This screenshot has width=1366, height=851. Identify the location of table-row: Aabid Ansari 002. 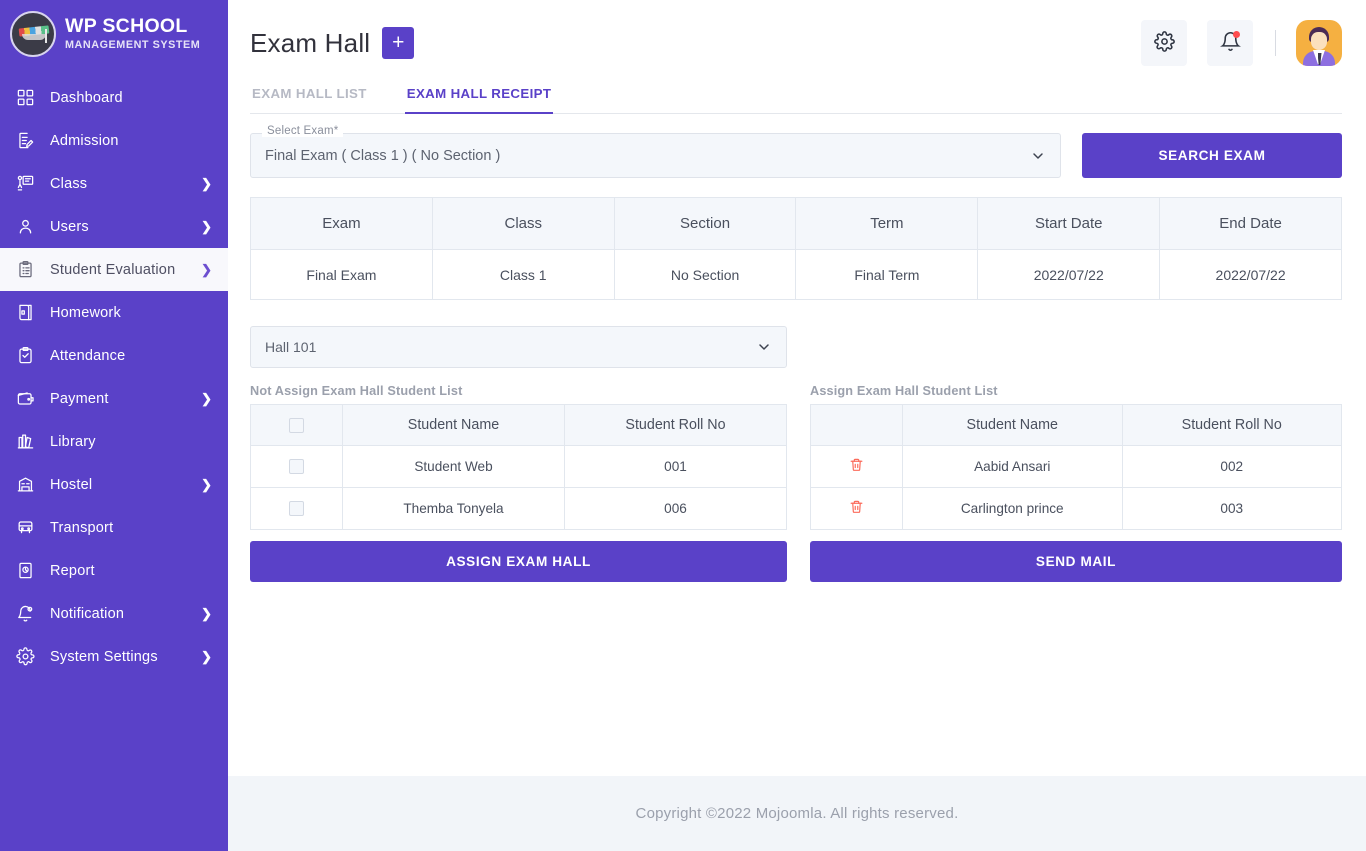
(1076, 466).